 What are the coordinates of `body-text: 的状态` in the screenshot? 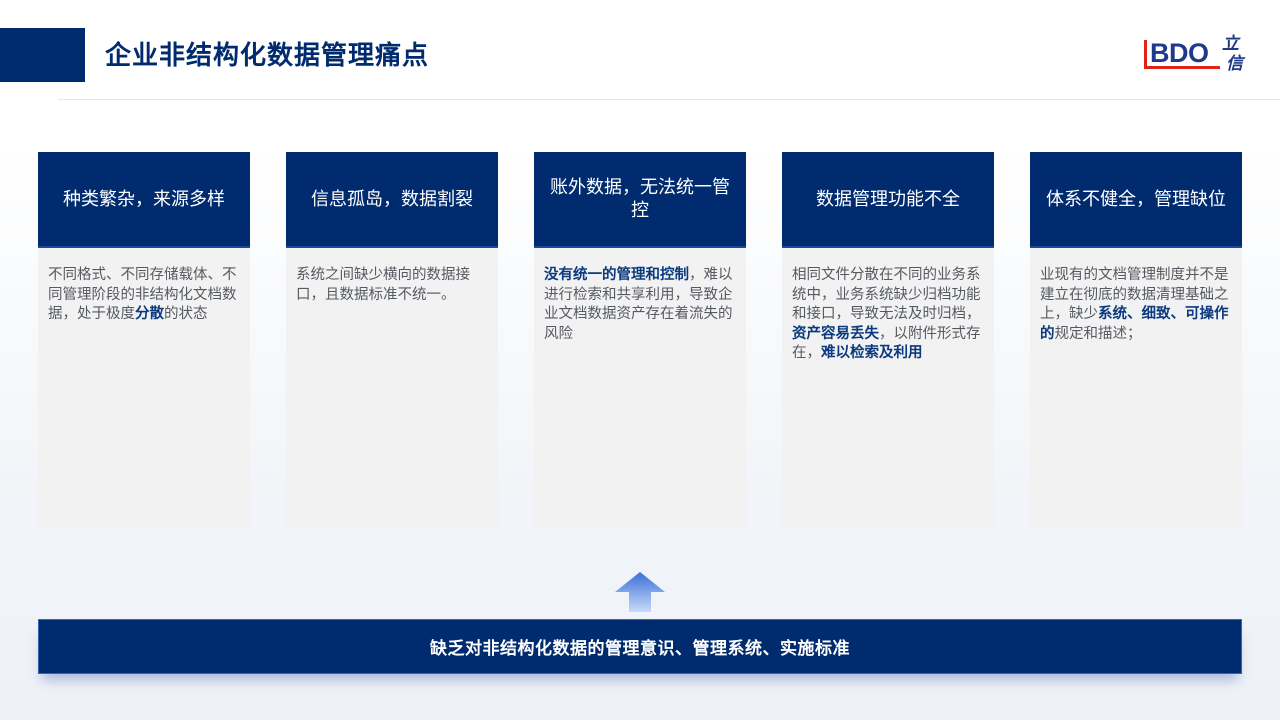 It's located at (186, 314).